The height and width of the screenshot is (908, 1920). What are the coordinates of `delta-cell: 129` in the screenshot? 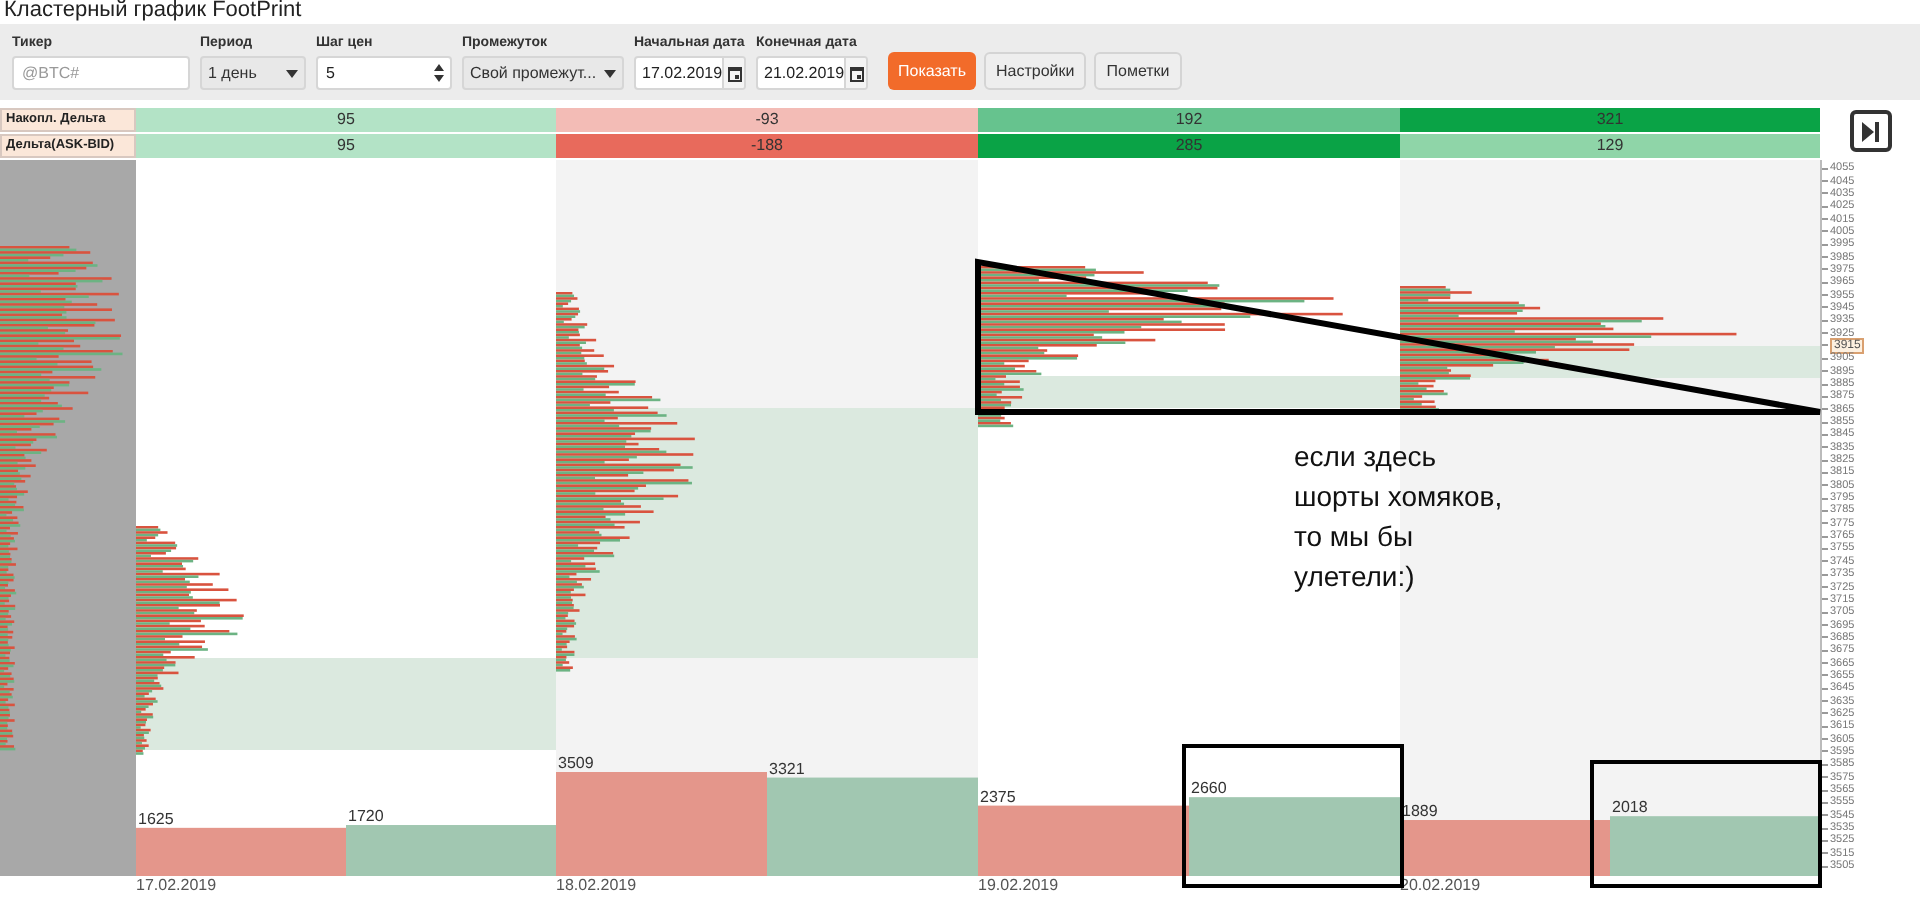 It's located at (1610, 146).